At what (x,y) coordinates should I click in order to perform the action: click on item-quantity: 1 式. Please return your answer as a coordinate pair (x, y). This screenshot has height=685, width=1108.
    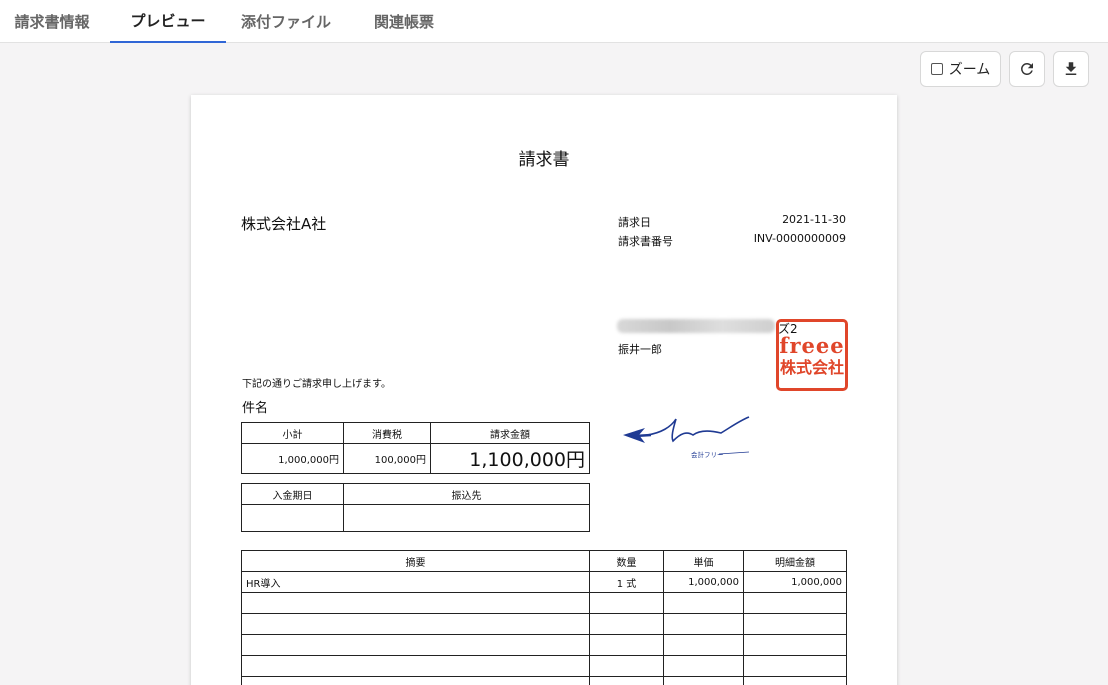
    Looking at the image, I should click on (626, 582).